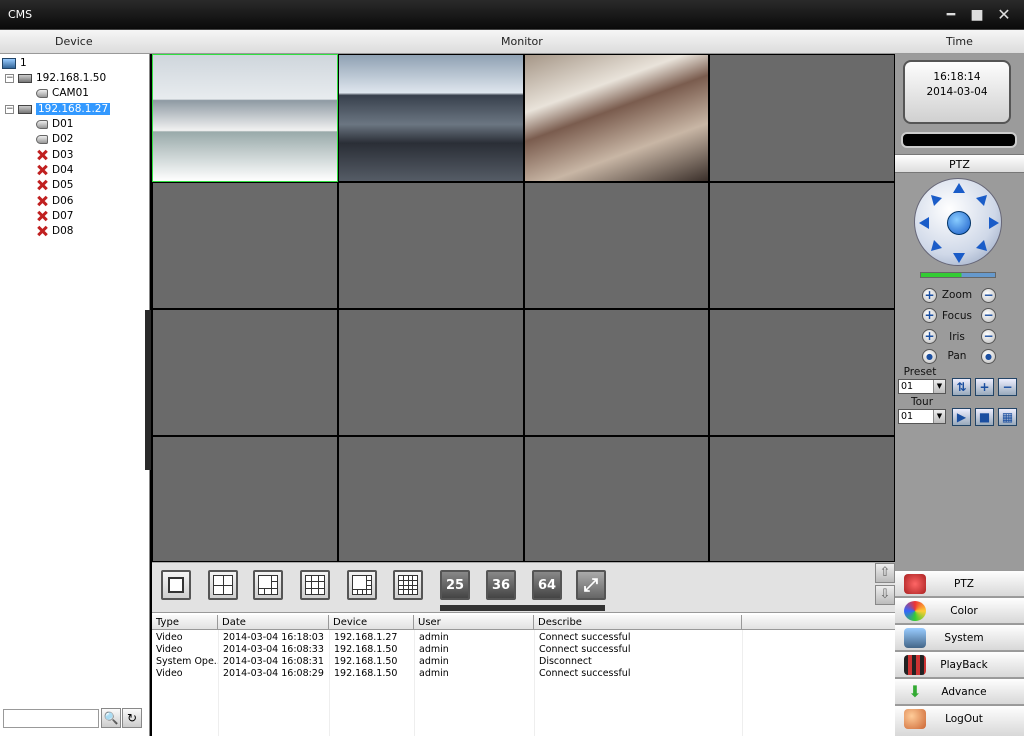 The height and width of the screenshot is (736, 1024). Describe the element at coordinates (959, 664) in the screenshot. I see `menu-playback-button: PlayBack` at that location.